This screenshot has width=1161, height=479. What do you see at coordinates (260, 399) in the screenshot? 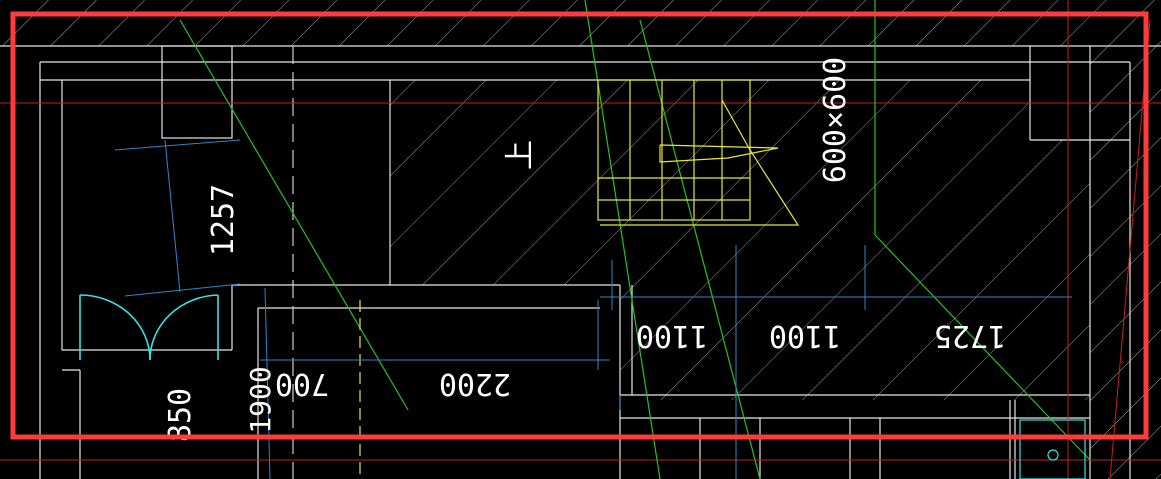
I see `dim-1900: 1900` at bounding box center [260, 399].